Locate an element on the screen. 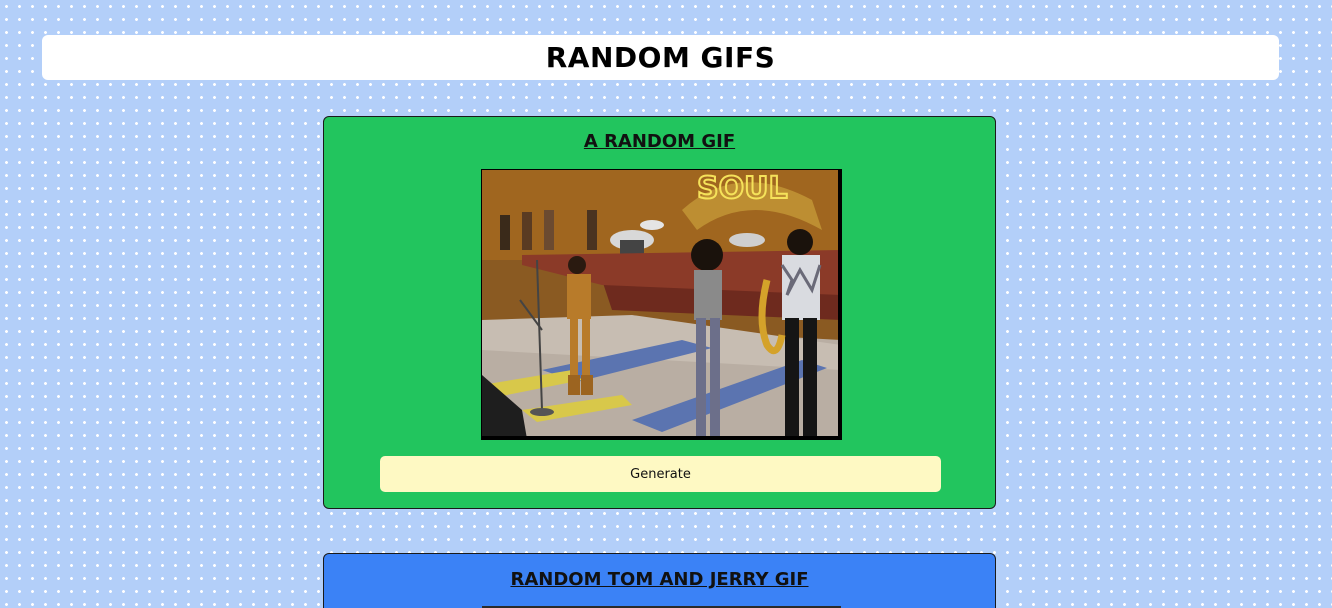 The height and width of the screenshot is (608, 1332). page-title: RANDOM GIFS is located at coordinates (660, 57).